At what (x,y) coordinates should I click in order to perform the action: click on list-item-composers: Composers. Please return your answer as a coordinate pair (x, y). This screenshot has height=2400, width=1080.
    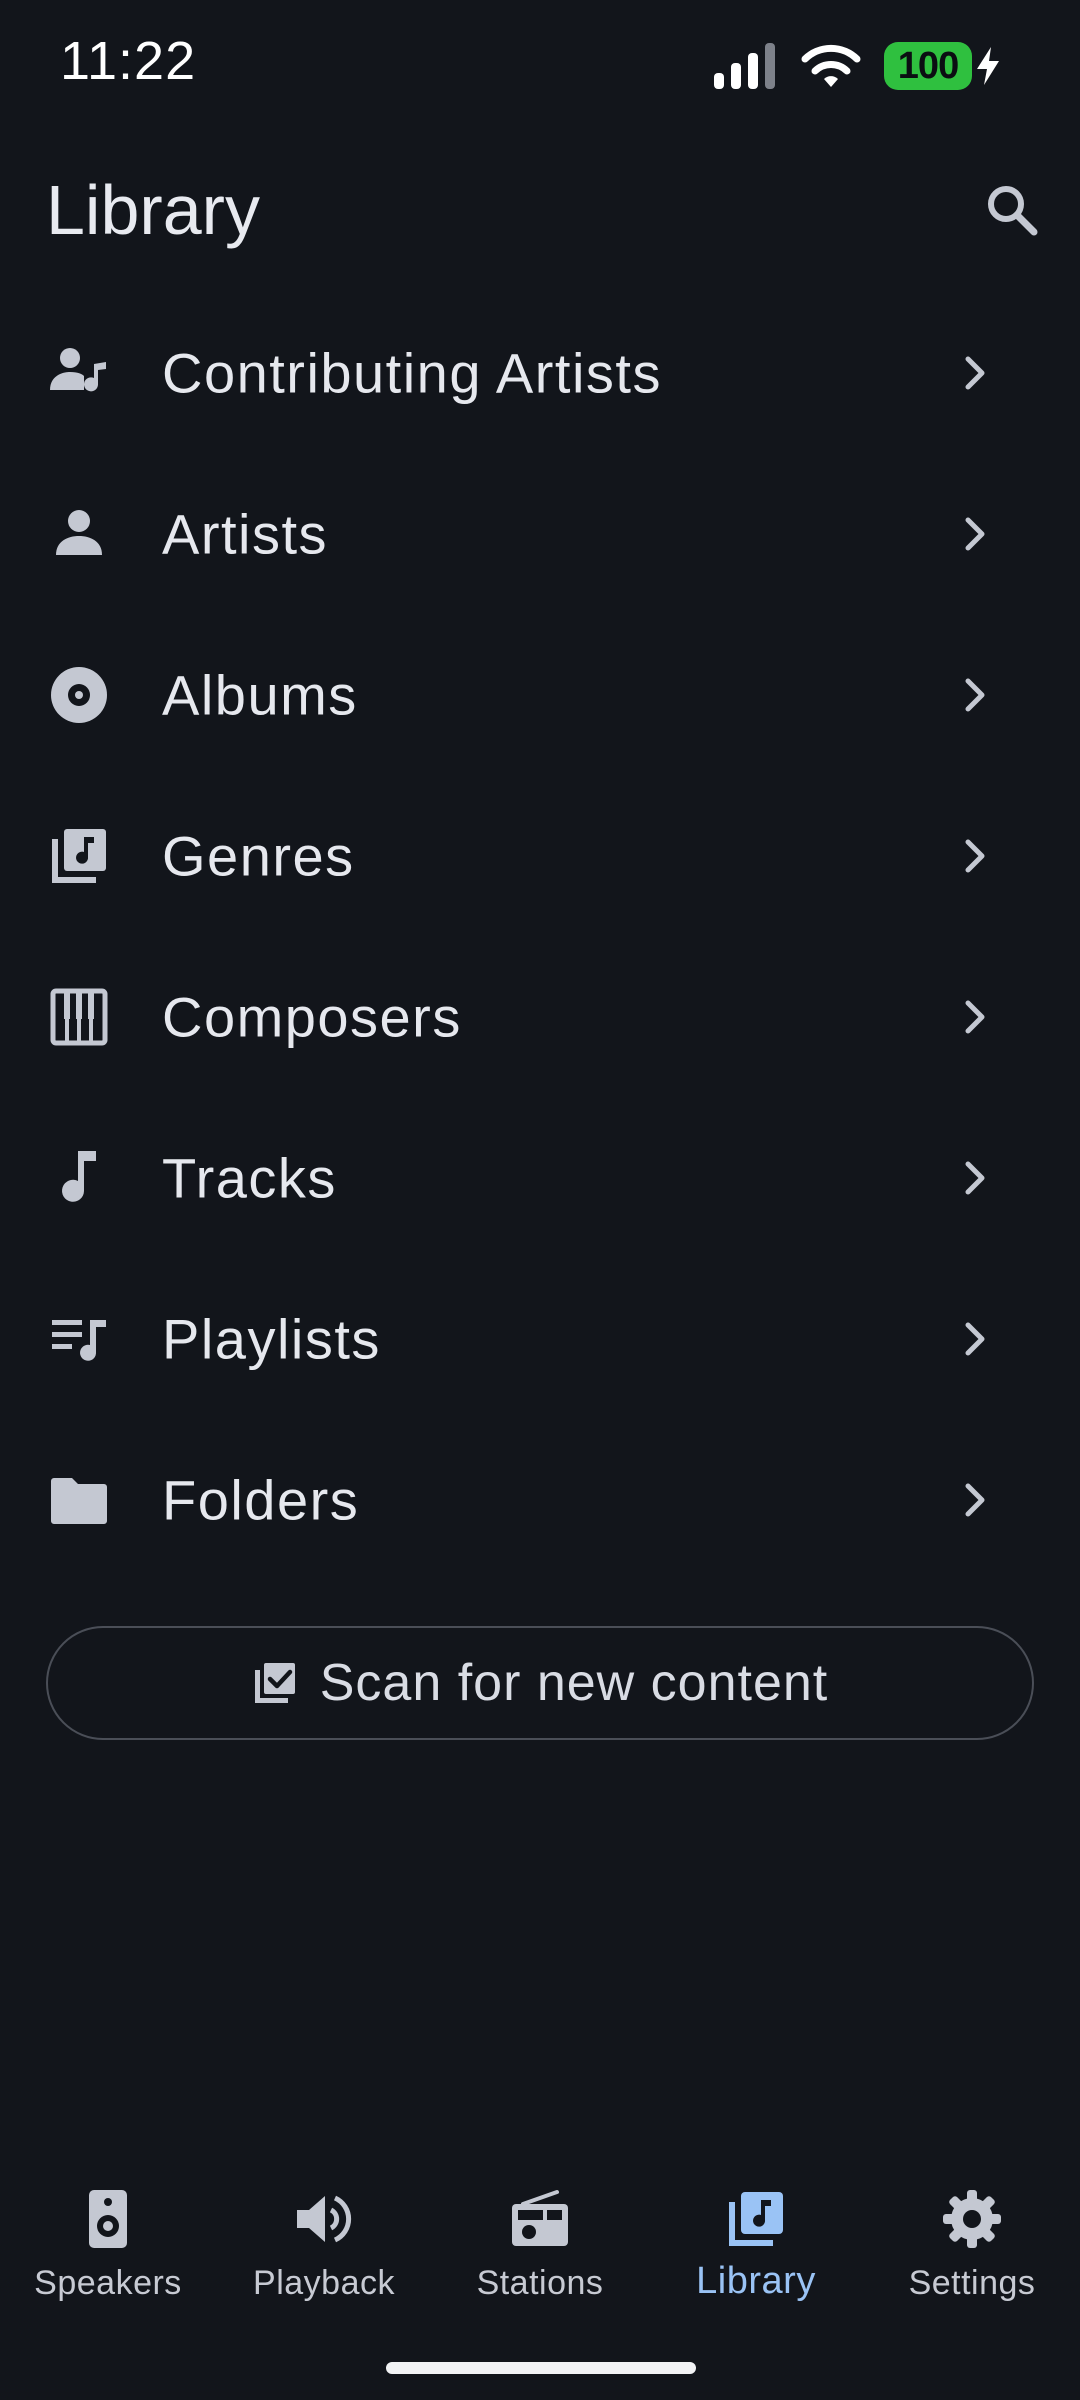
    Looking at the image, I should click on (540, 1016).